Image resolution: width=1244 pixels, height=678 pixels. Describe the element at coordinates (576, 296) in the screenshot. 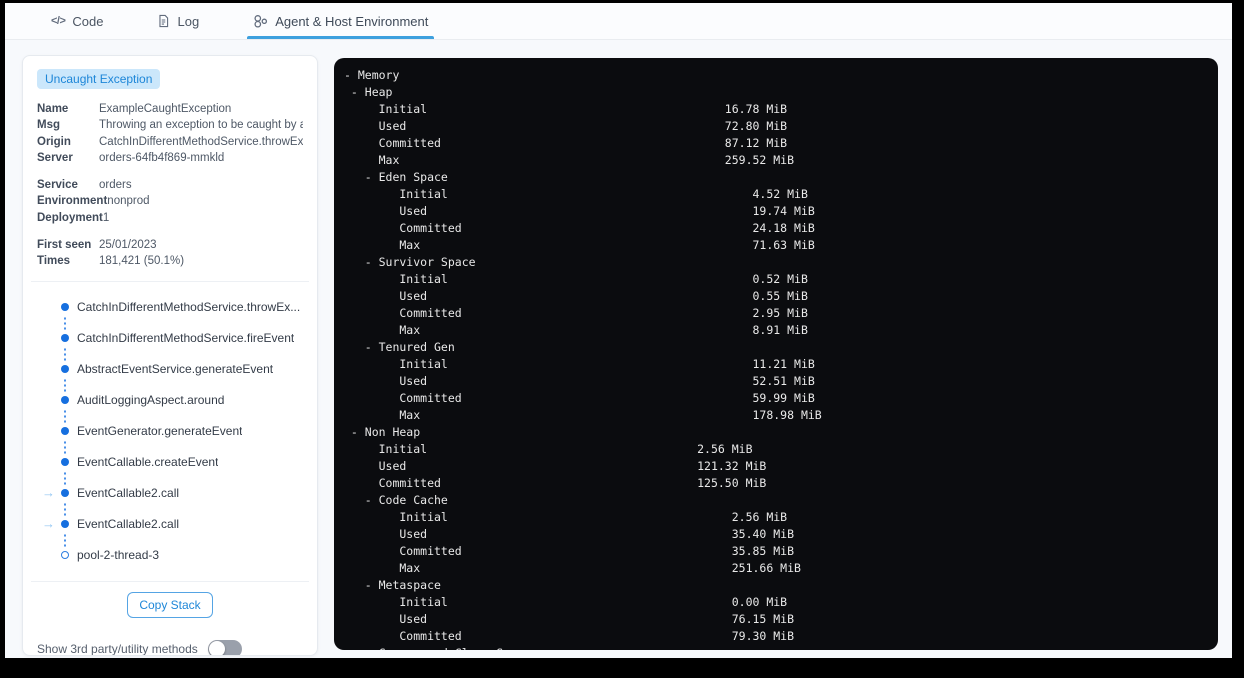

I see `memory-metric-row: Used 0.55 MiB` at that location.